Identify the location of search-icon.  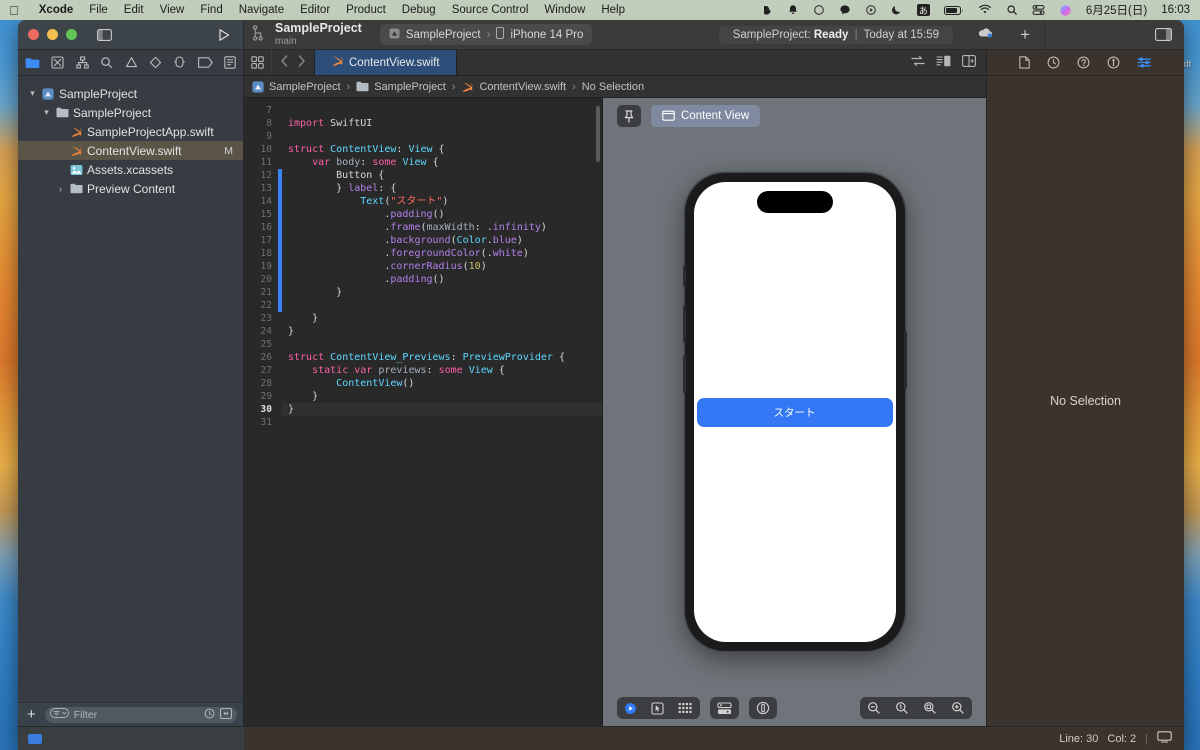
(1012, 10).